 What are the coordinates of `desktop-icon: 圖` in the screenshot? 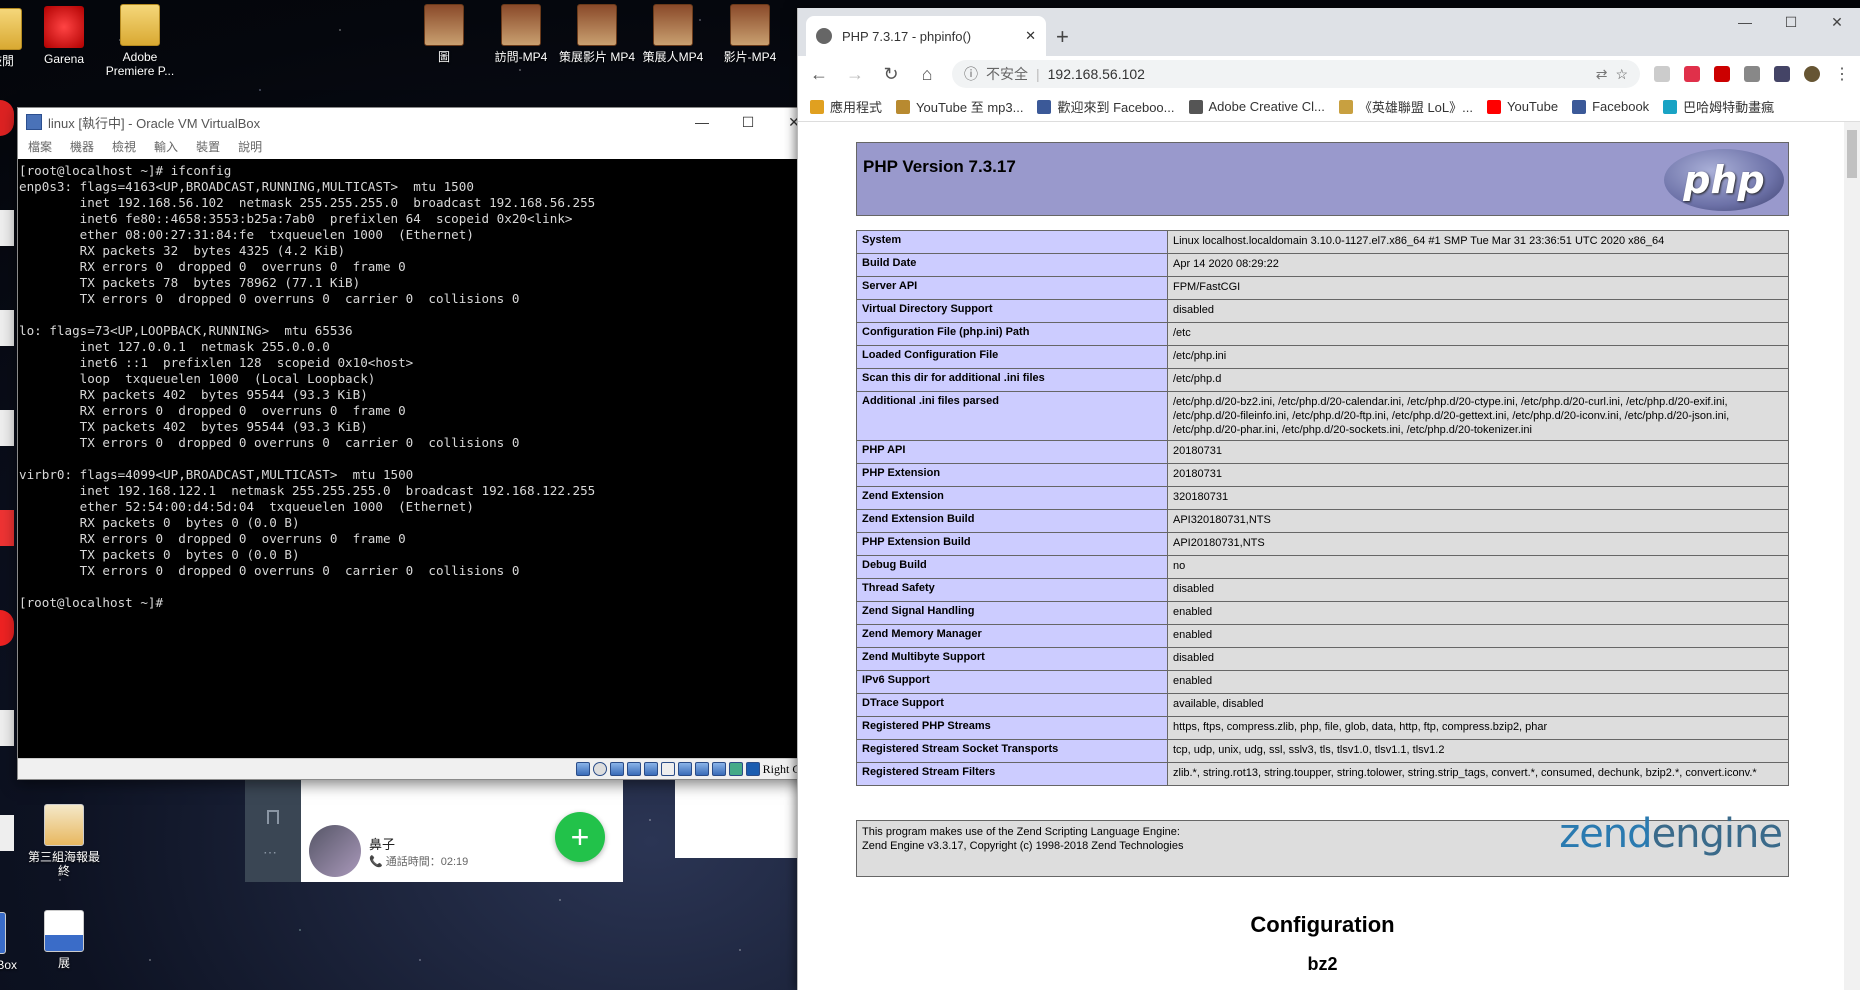 It's located at (444, 34).